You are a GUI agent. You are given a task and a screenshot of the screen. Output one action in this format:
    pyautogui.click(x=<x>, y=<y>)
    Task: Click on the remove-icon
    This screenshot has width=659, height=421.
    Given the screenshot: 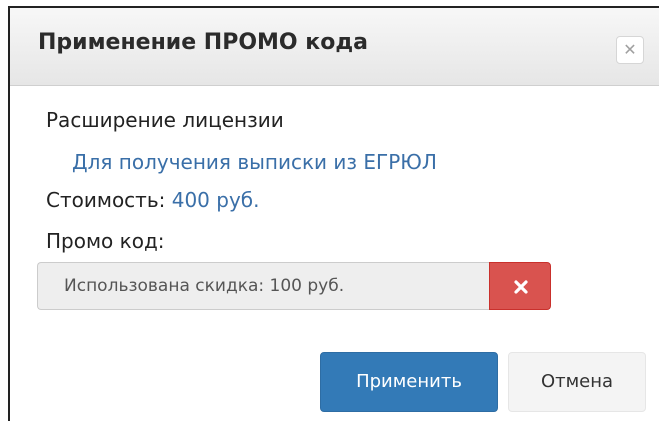 What is the action you would take?
    pyautogui.click(x=521, y=287)
    